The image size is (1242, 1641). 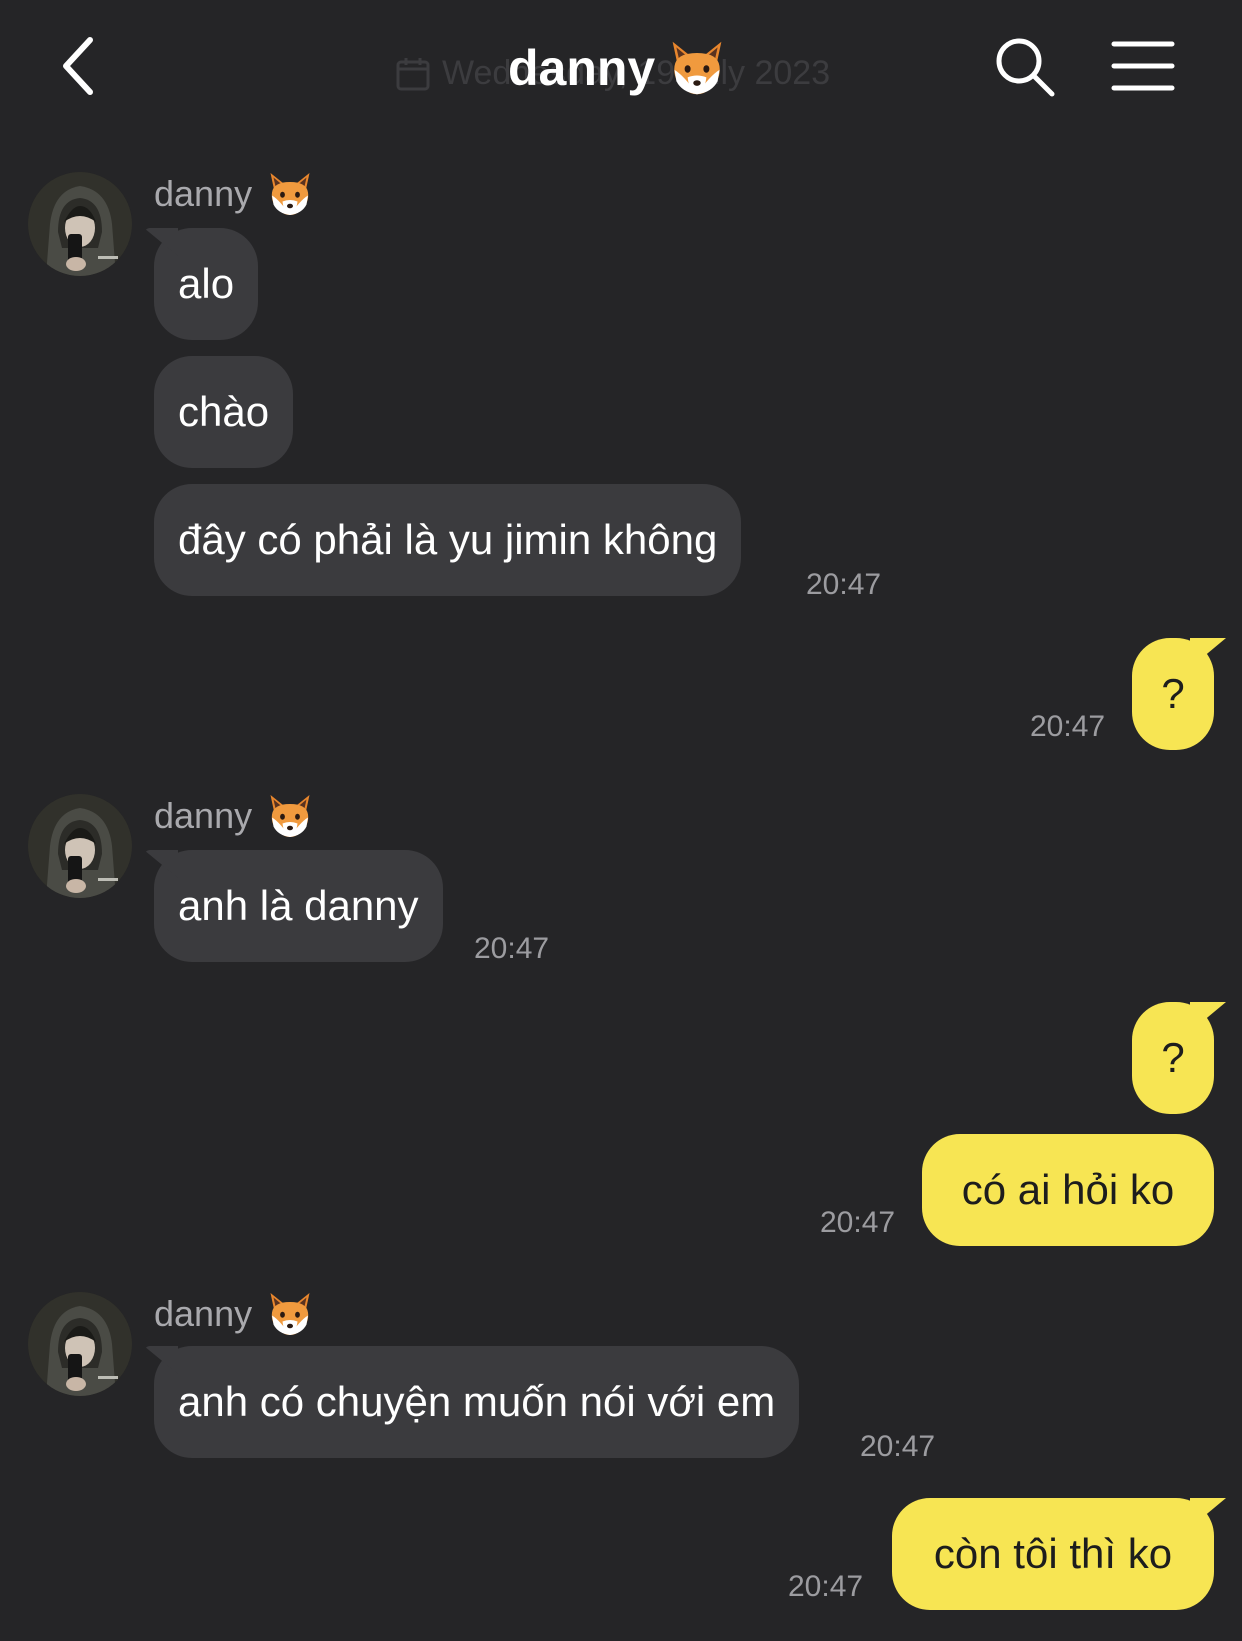 What do you see at coordinates (206, 284) in the screenshot?
I see `message-bubble: alo` at bounding box center [206, 284].